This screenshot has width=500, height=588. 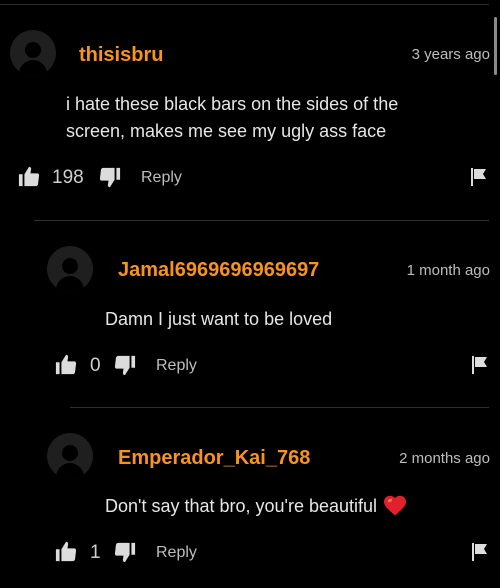 What do you see at coordinates (395, 509) in the screenshot?
I see `heart-emoji` at bounding box center [395, 509].